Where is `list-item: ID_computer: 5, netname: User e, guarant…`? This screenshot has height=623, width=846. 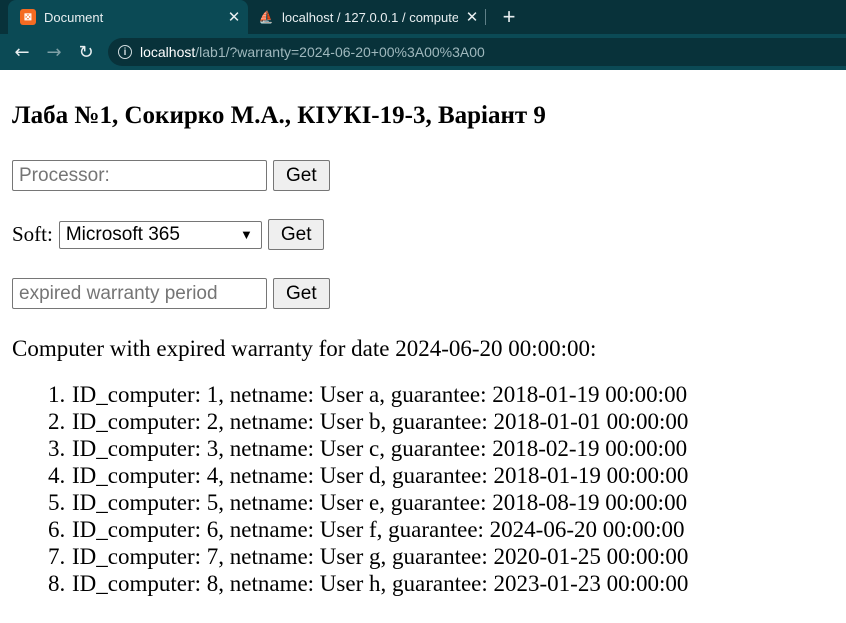 list-item: ID_computer: 5, netname: User e, guarant… is located at coordinates (452, 502).